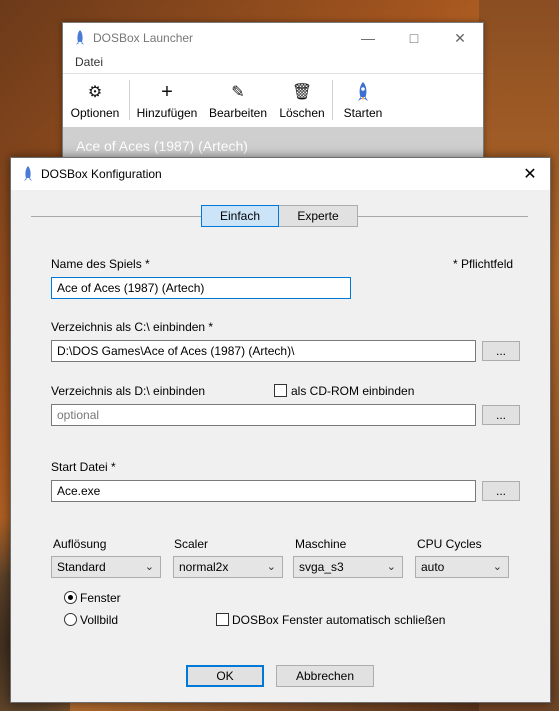 The image size is (559, 711). I want to click on name-field: Ace of Aces (1987) (Artech), so click(201, 288).